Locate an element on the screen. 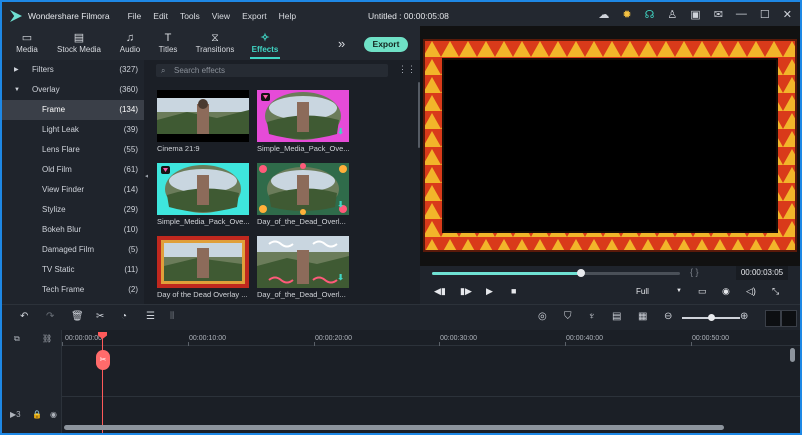 The image size is (802, 435). search-input: ⌕ Search effects is located at coordinates (272, 70).